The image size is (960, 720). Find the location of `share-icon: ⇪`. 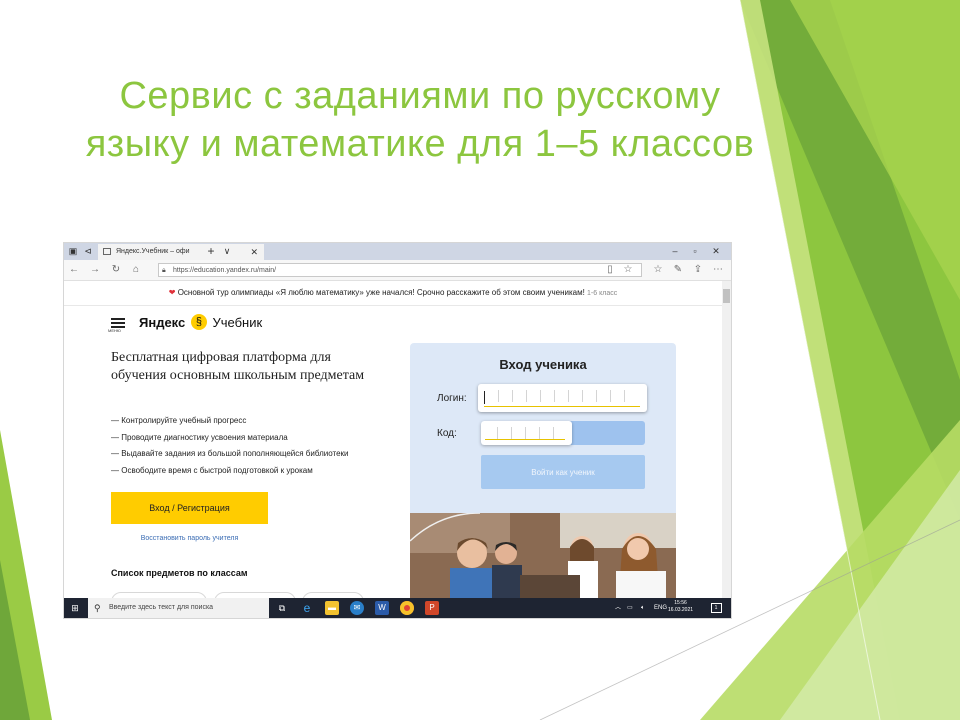

share-icon: ⇪ is located at coordinates (698, 270).